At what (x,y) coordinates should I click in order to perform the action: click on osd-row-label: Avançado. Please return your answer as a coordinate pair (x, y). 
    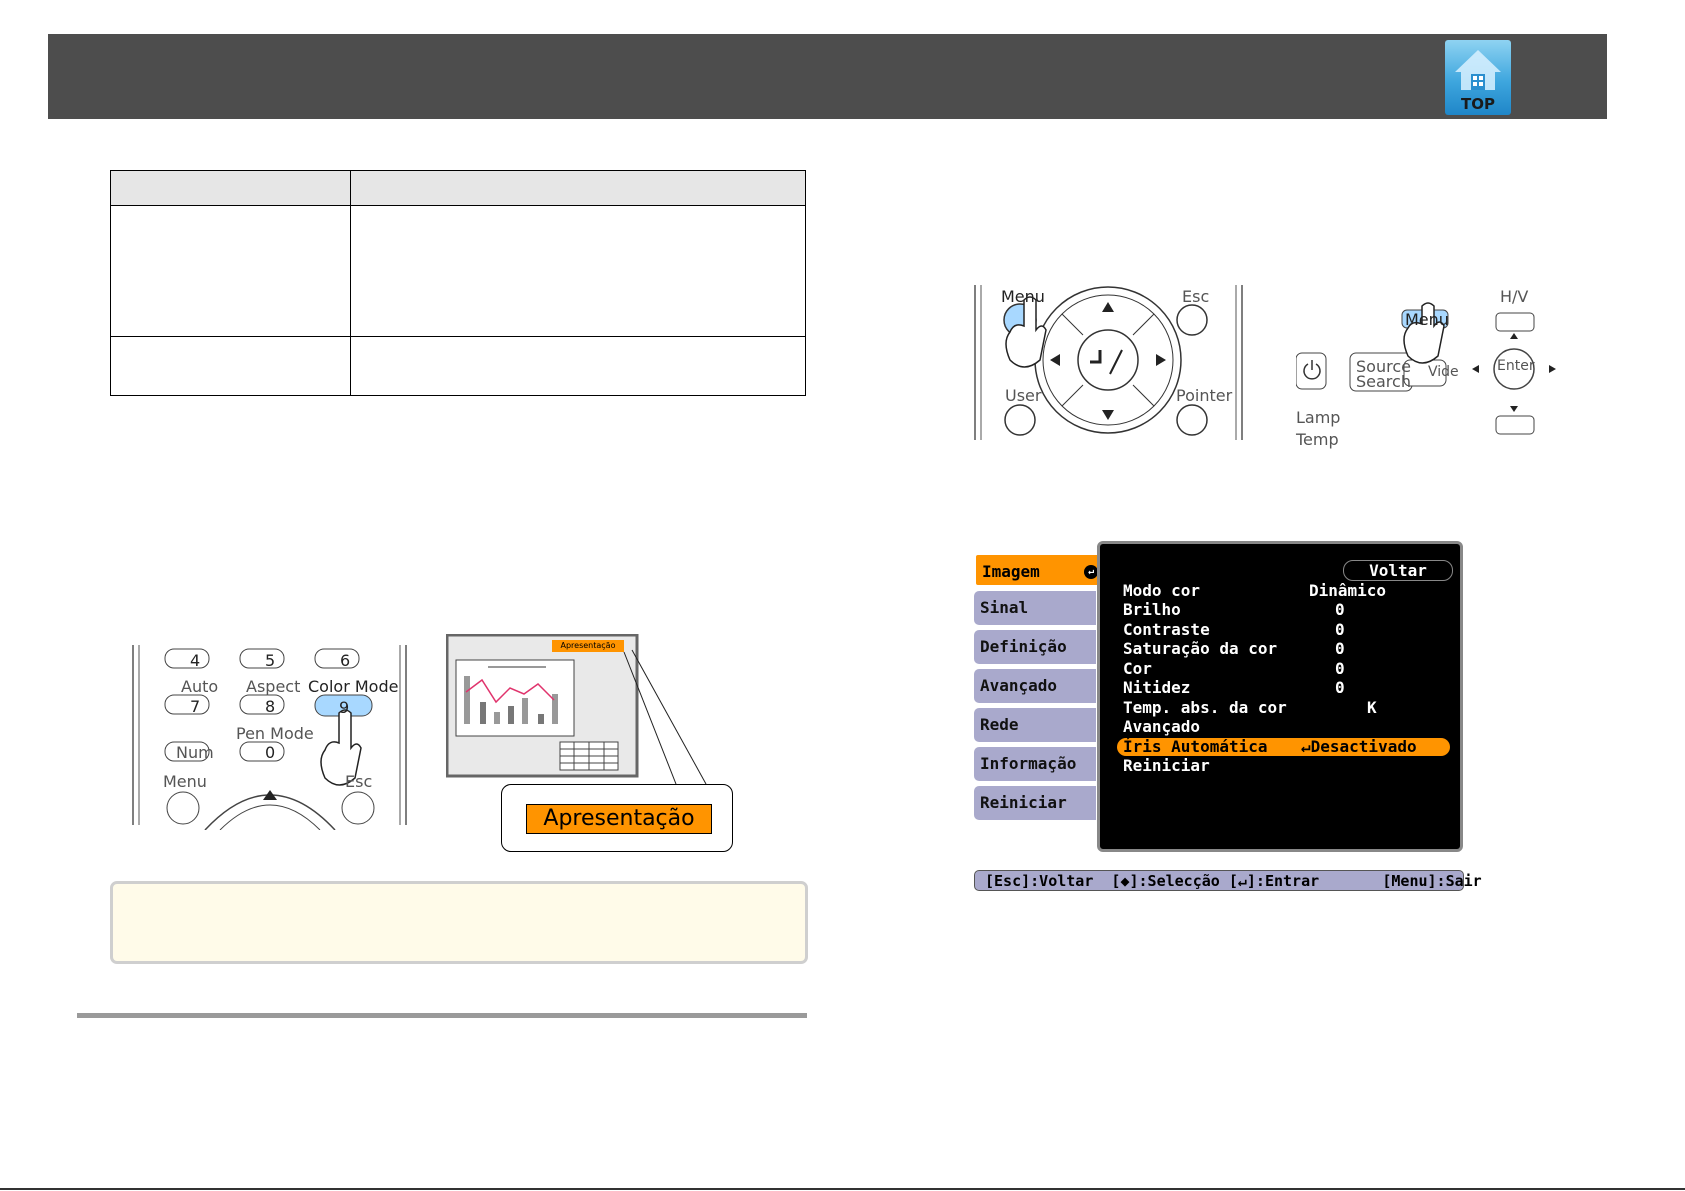
    Looking at the image, I should click on (1162, 726).